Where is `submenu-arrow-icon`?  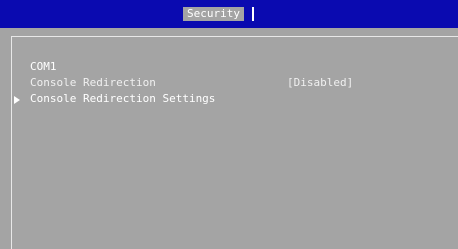
submenu-arrow-icon is located at coordinates (17, 100).